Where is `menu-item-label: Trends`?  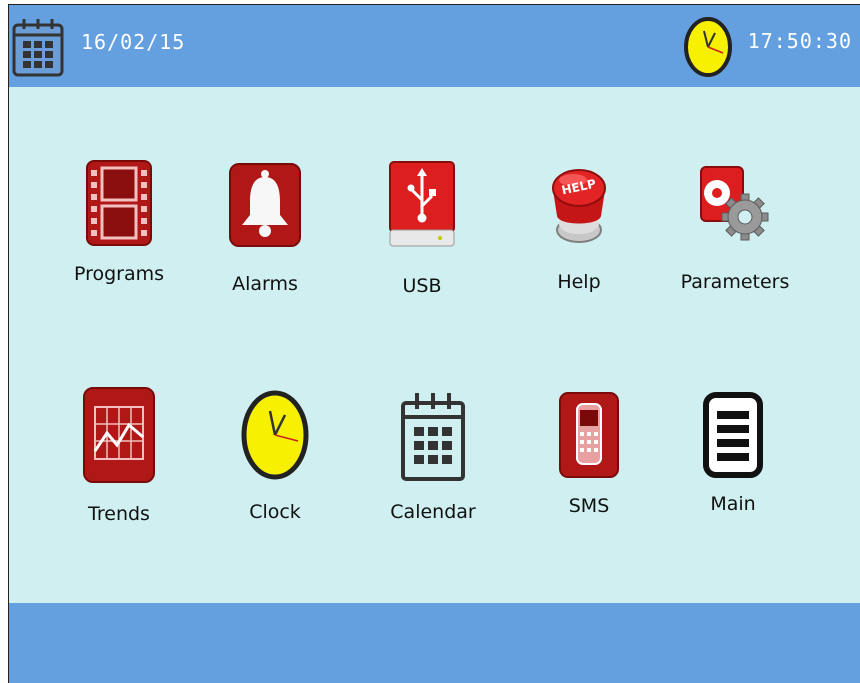 menu-item-label: Trends is located at coordinates (119, 514).